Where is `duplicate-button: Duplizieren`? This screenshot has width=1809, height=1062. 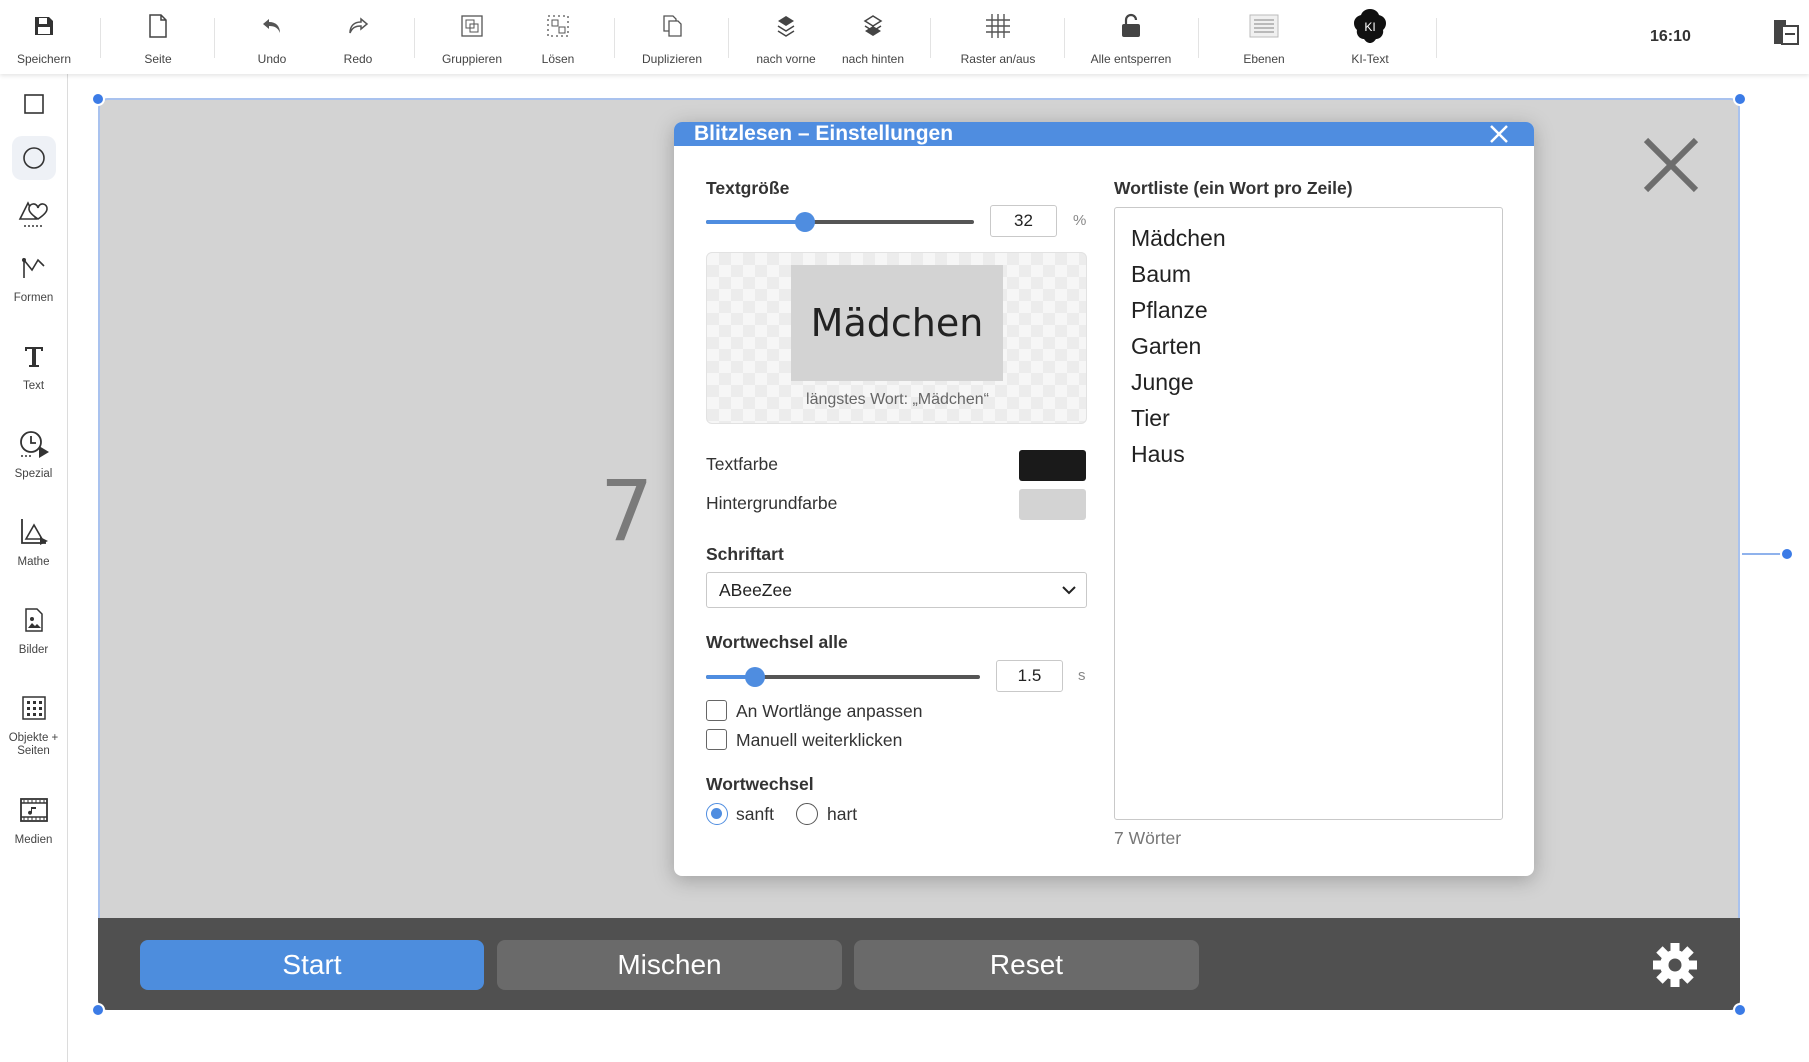
duplicate-button: Duplizieren is located at coordinates (672, 37).